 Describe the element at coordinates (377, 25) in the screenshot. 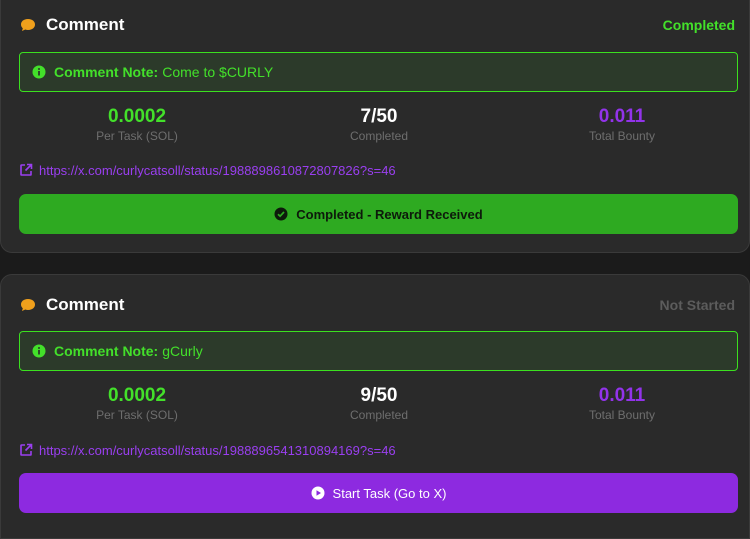

I see `task-header: Comment Completed` at that location.